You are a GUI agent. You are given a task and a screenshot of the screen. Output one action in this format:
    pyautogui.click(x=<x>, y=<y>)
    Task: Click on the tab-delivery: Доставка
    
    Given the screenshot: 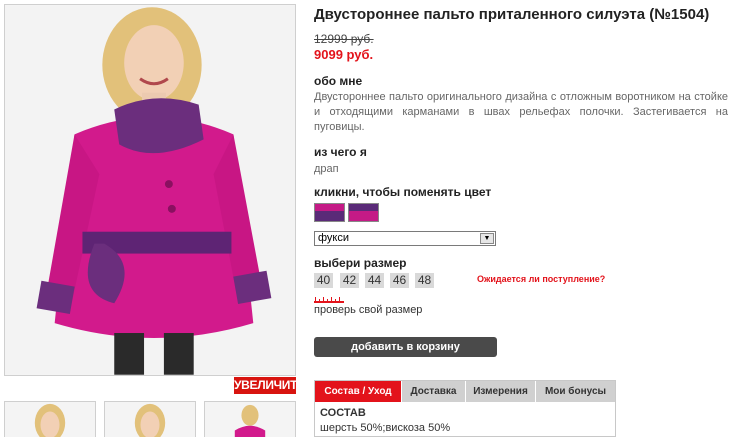 What is the action you would take?
    pyautogui.click(x=434, y=391)
    